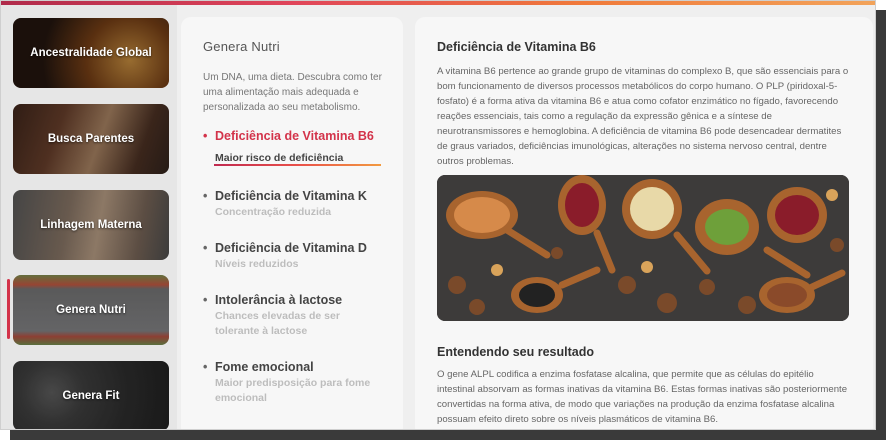 This screenshot has width=888, height=442. I want to click on result-item-subtitle: Níveis reduzidos, so click(257, 264).